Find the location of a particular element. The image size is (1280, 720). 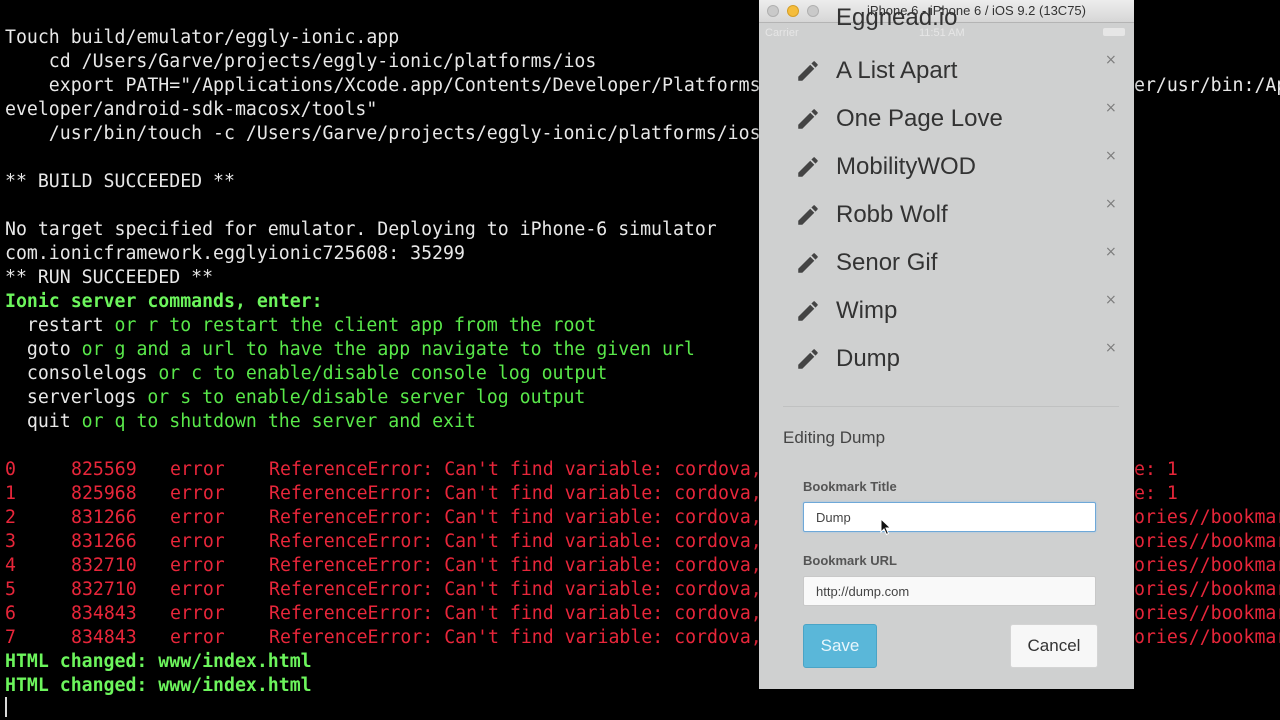

bookmark-item: A List Apart × is located at coordinates (946, 70).